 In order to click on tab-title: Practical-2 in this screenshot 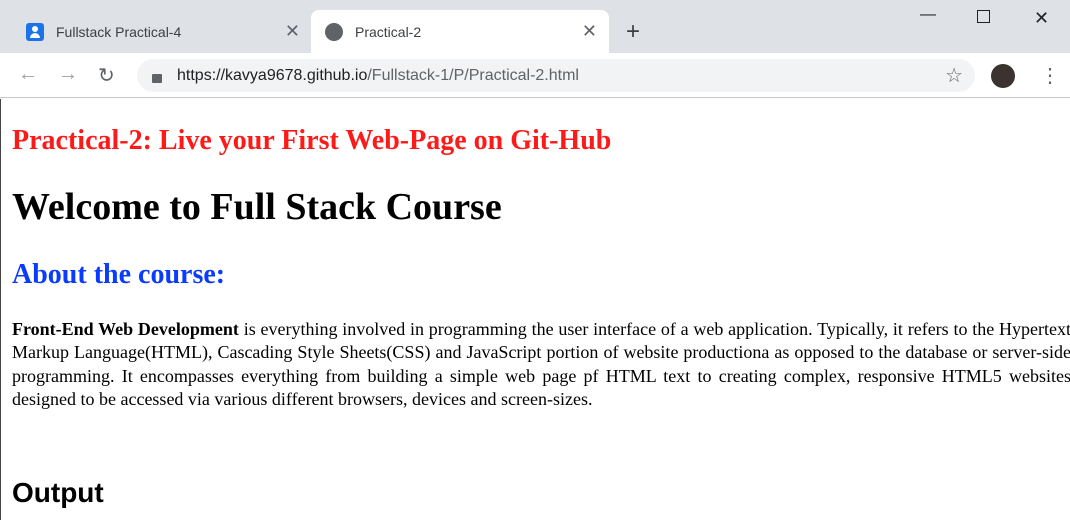, I will do `click(388, 31)`.